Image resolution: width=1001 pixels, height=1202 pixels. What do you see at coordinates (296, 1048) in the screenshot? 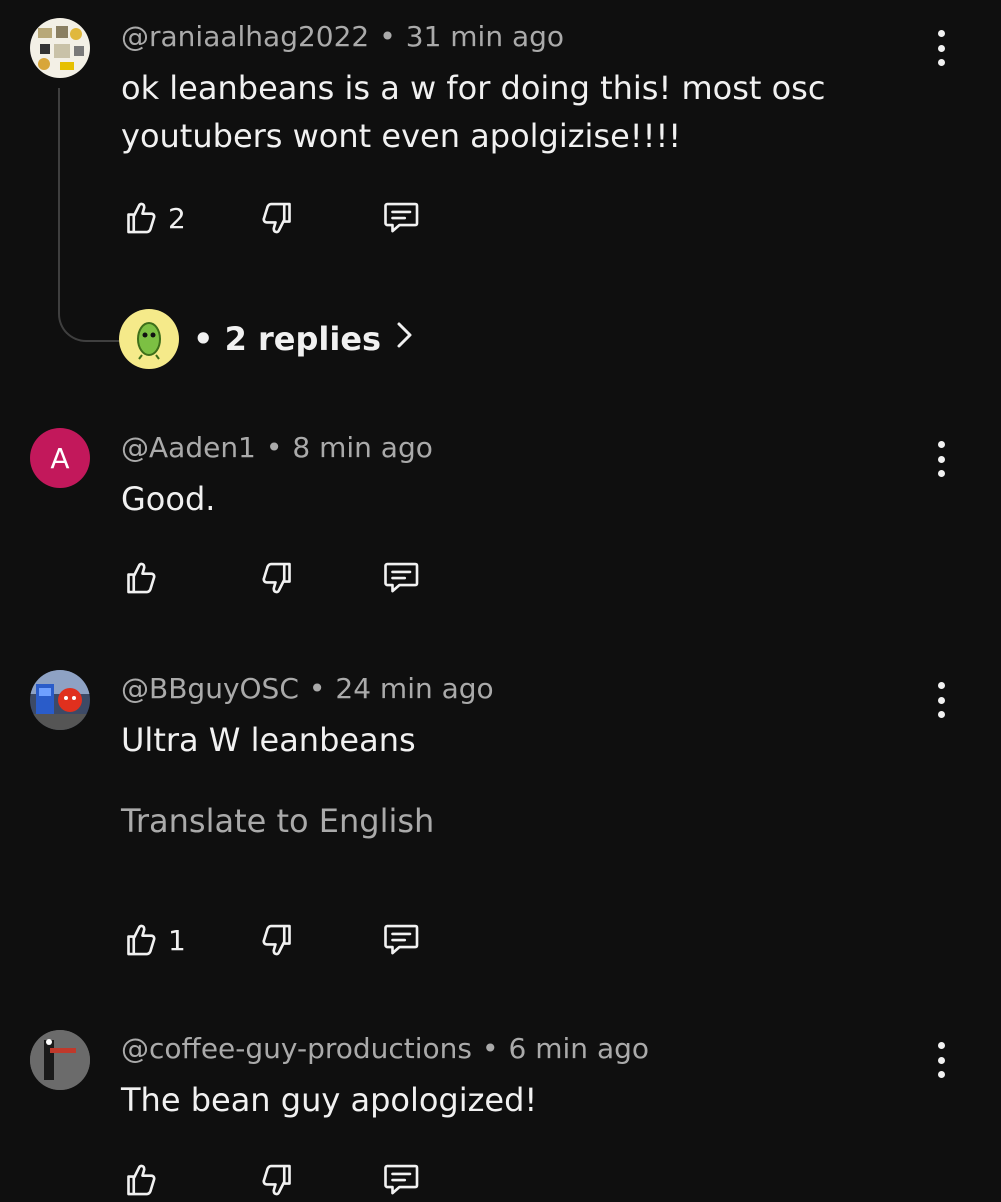
I see `author-handle: @coffee-guy-productions` at bounding box center [296, 1048].